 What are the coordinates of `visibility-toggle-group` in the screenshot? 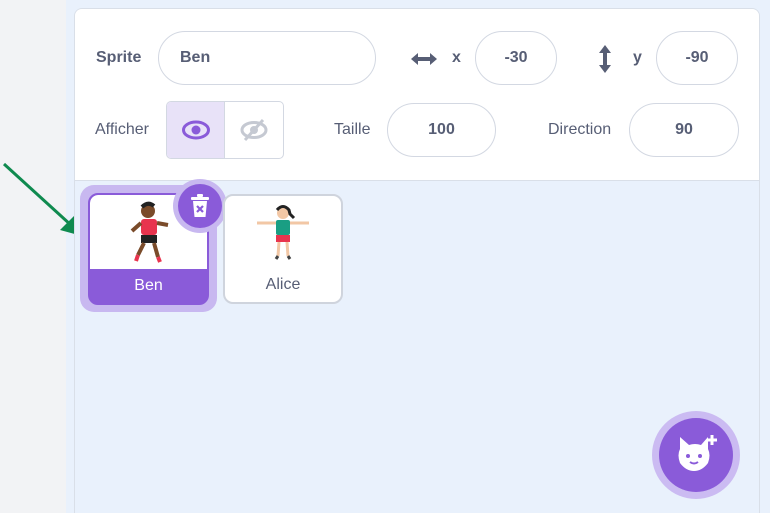 It's located at (225, 130).